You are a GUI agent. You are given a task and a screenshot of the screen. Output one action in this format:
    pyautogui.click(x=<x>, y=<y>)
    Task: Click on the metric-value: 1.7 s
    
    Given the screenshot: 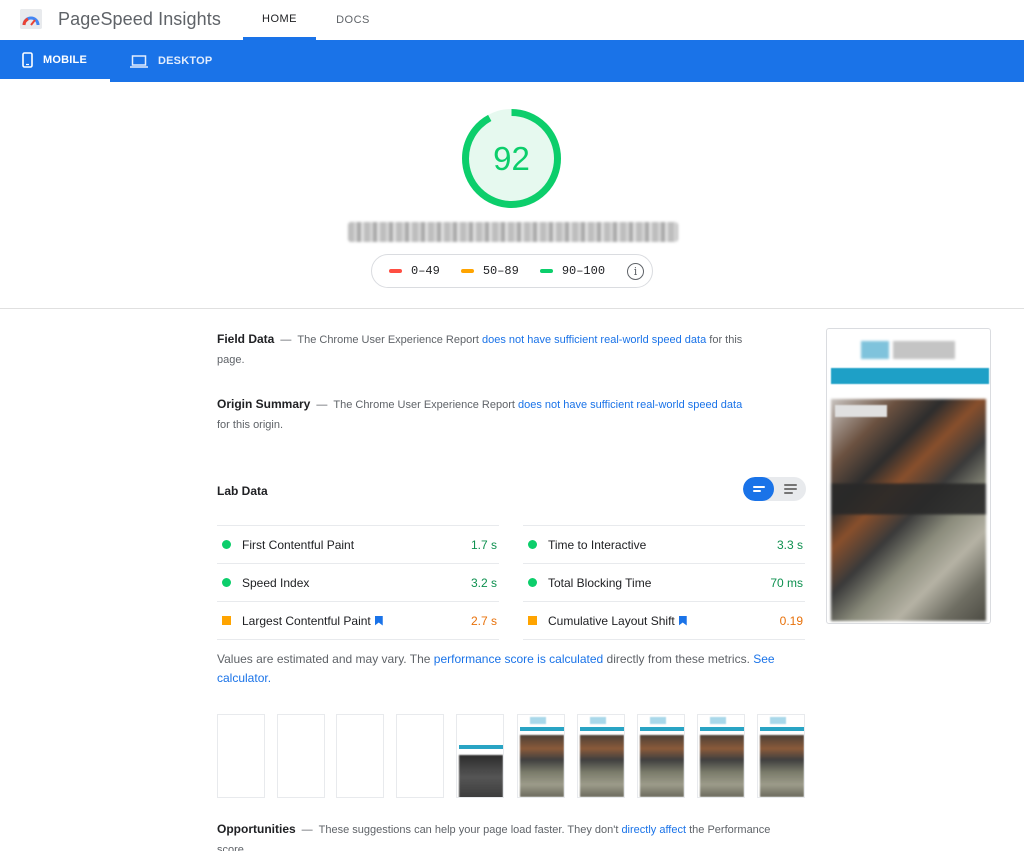 What is the action you would take?
    pyautogui.click(x=483, y=544)
    